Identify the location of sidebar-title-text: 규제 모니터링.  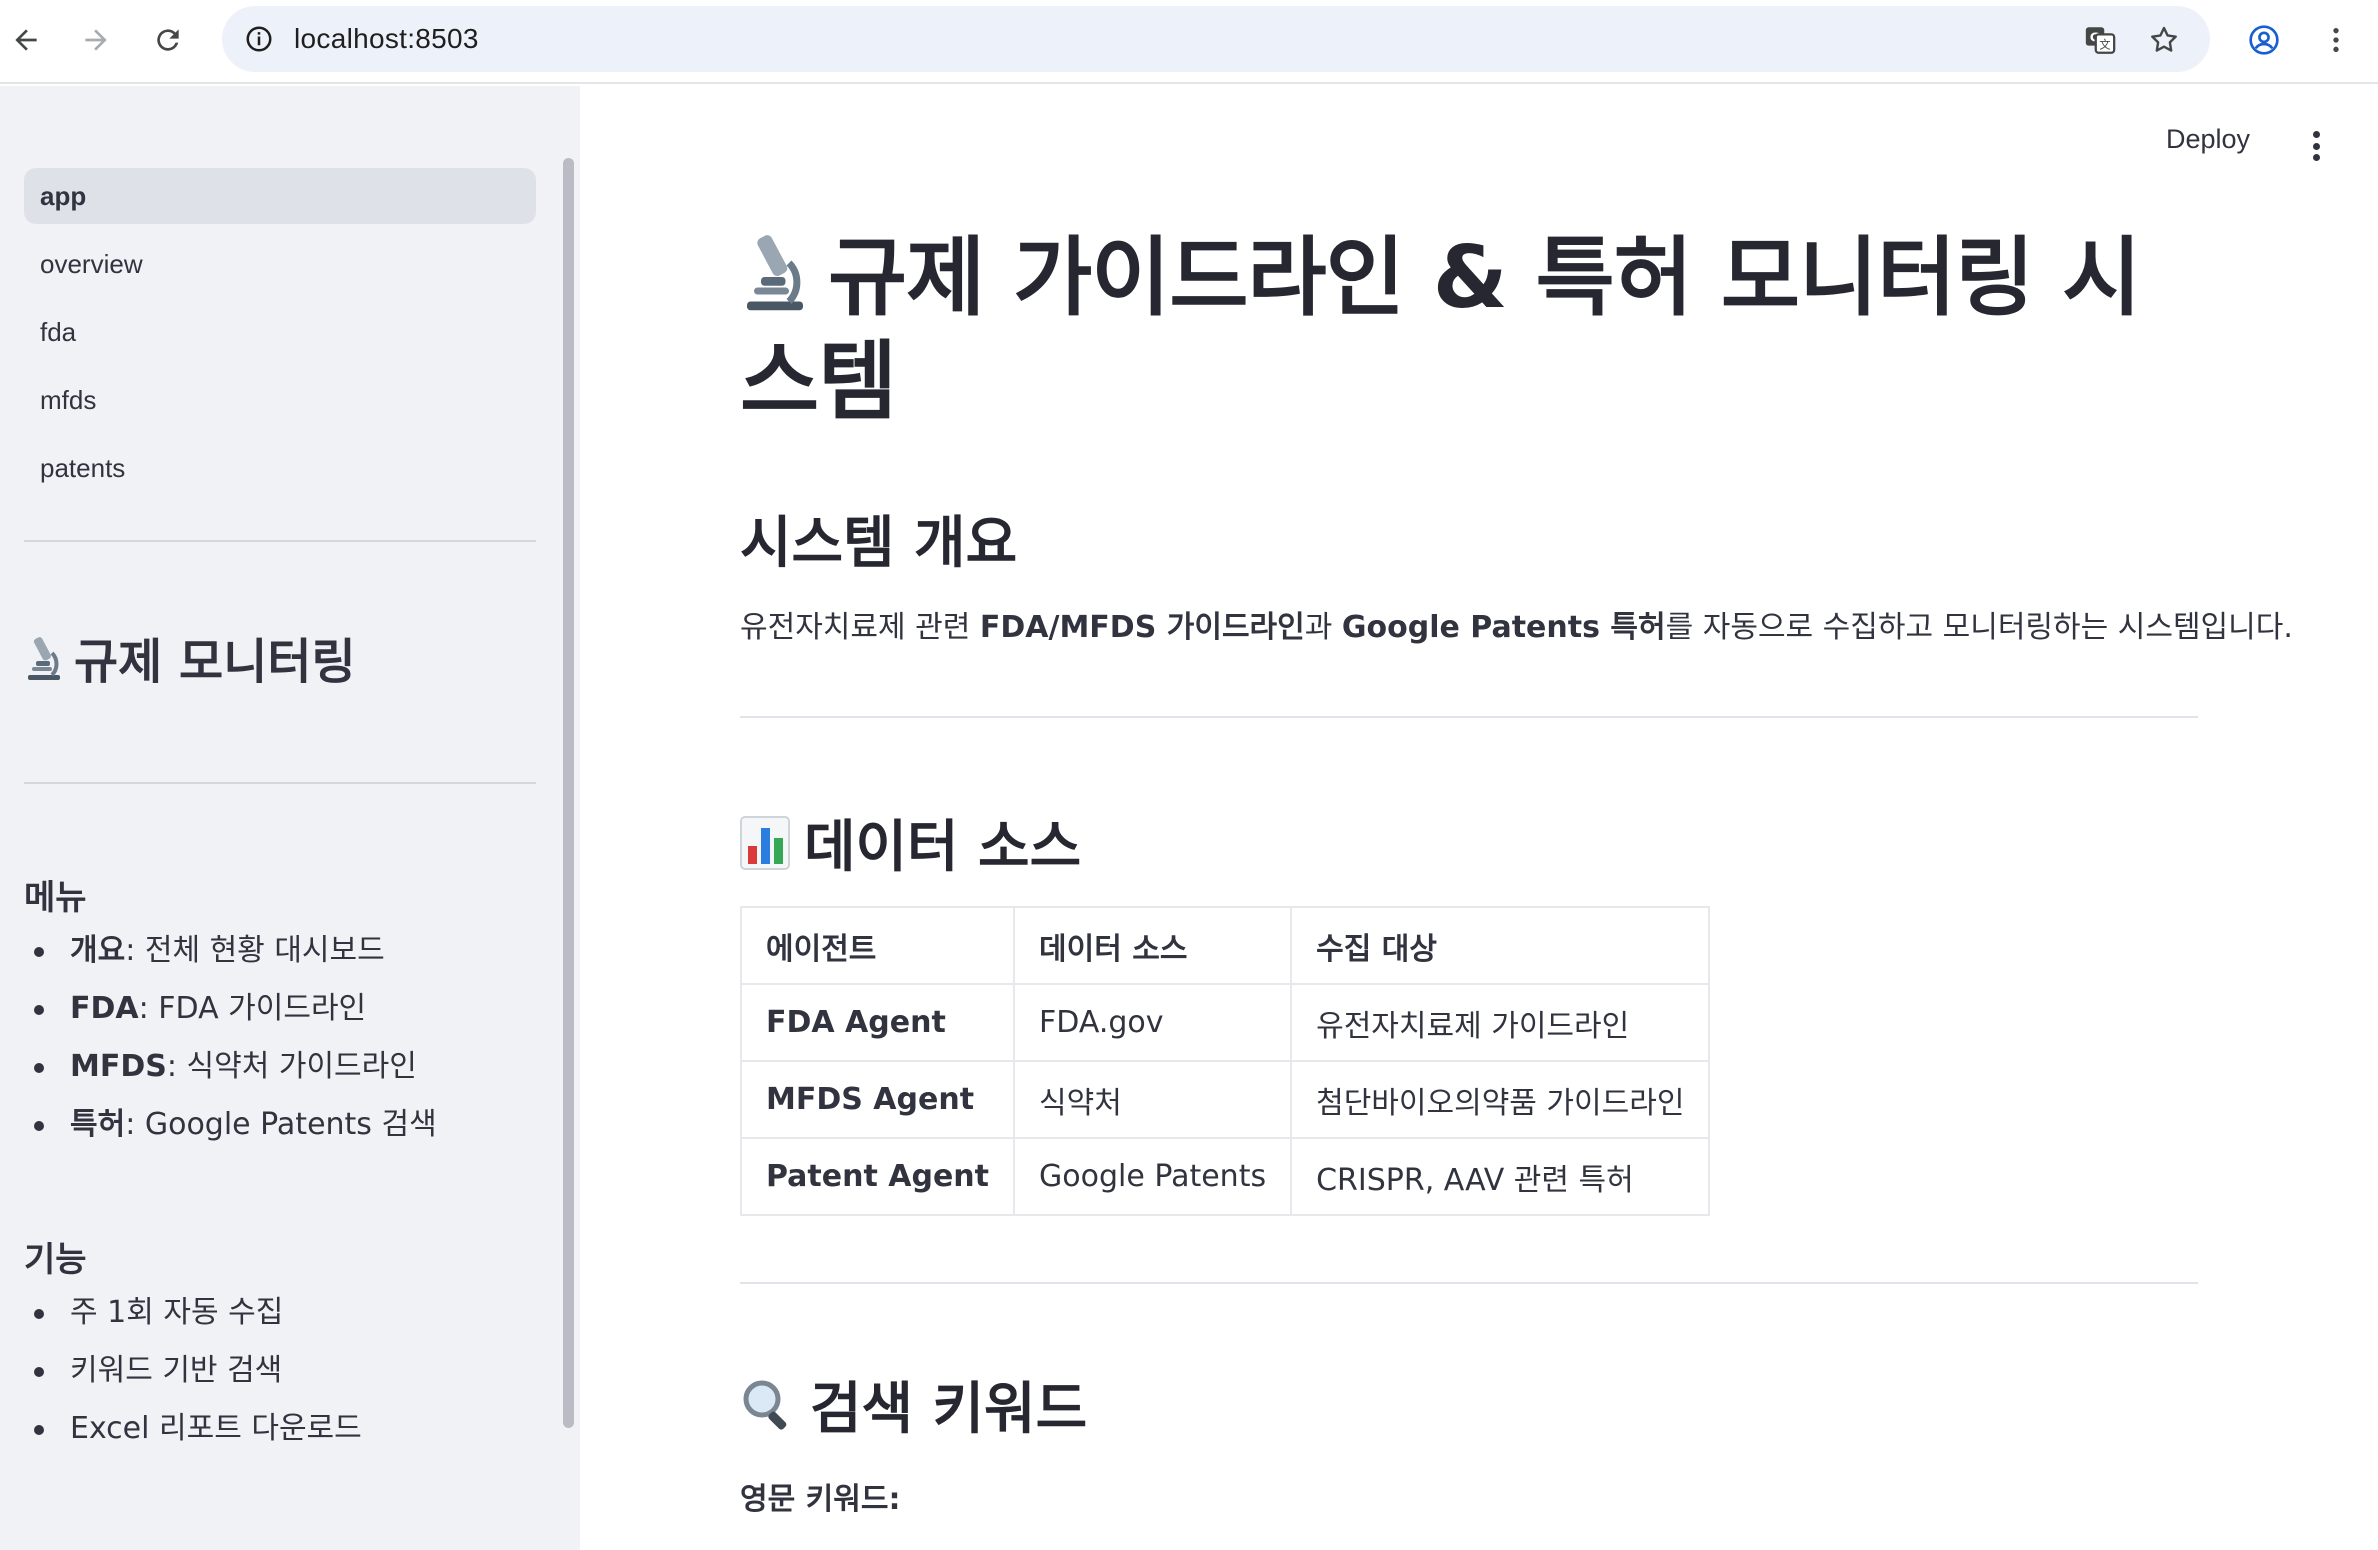
(215, 662).